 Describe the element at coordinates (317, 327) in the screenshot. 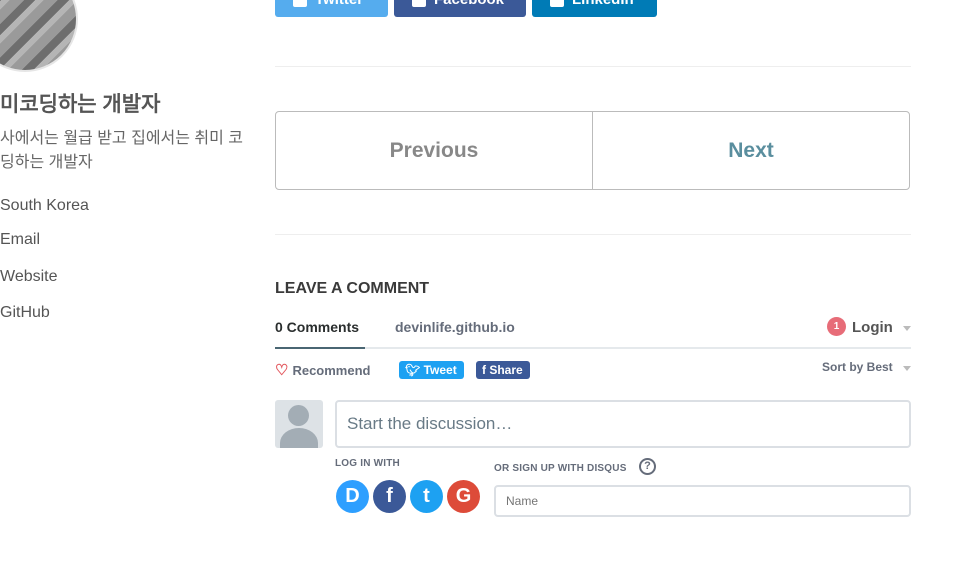

I see `tab-comments: 0 Comments` at that location.